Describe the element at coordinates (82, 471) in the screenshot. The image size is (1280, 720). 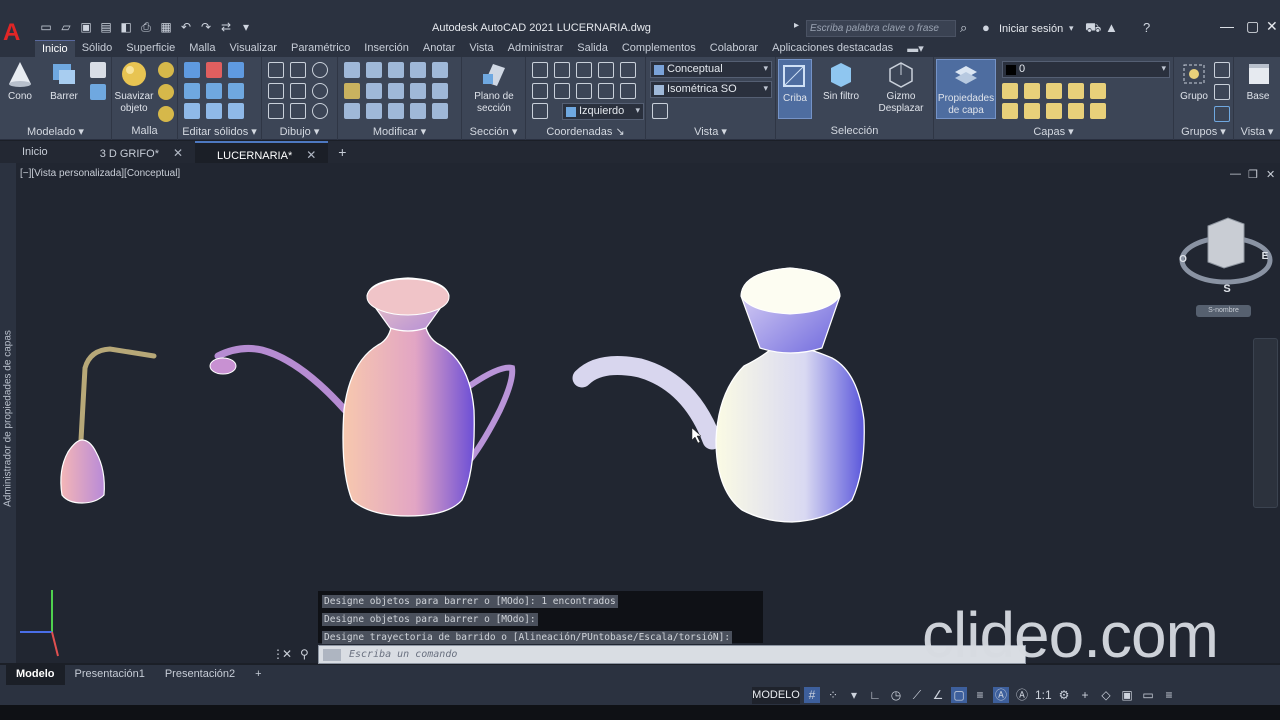
I see `lamp-base` at that location.